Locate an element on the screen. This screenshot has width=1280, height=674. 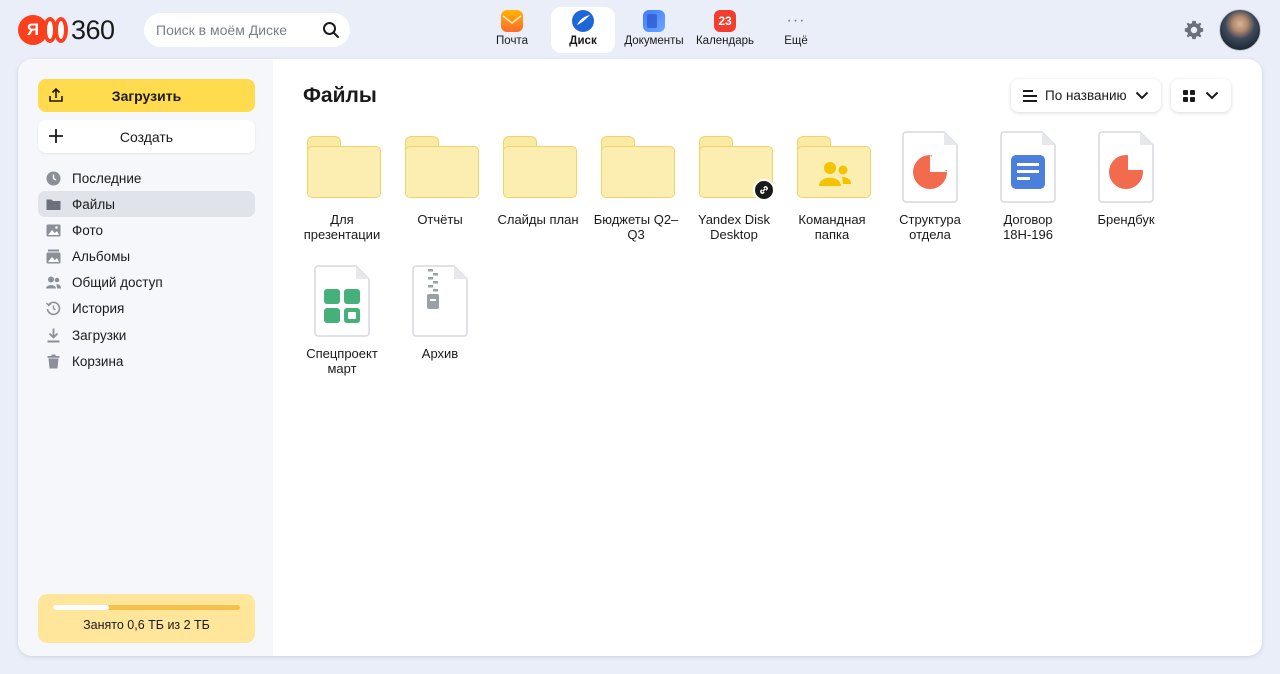
file-item: Слайды план is located at coordinates (538, 198).